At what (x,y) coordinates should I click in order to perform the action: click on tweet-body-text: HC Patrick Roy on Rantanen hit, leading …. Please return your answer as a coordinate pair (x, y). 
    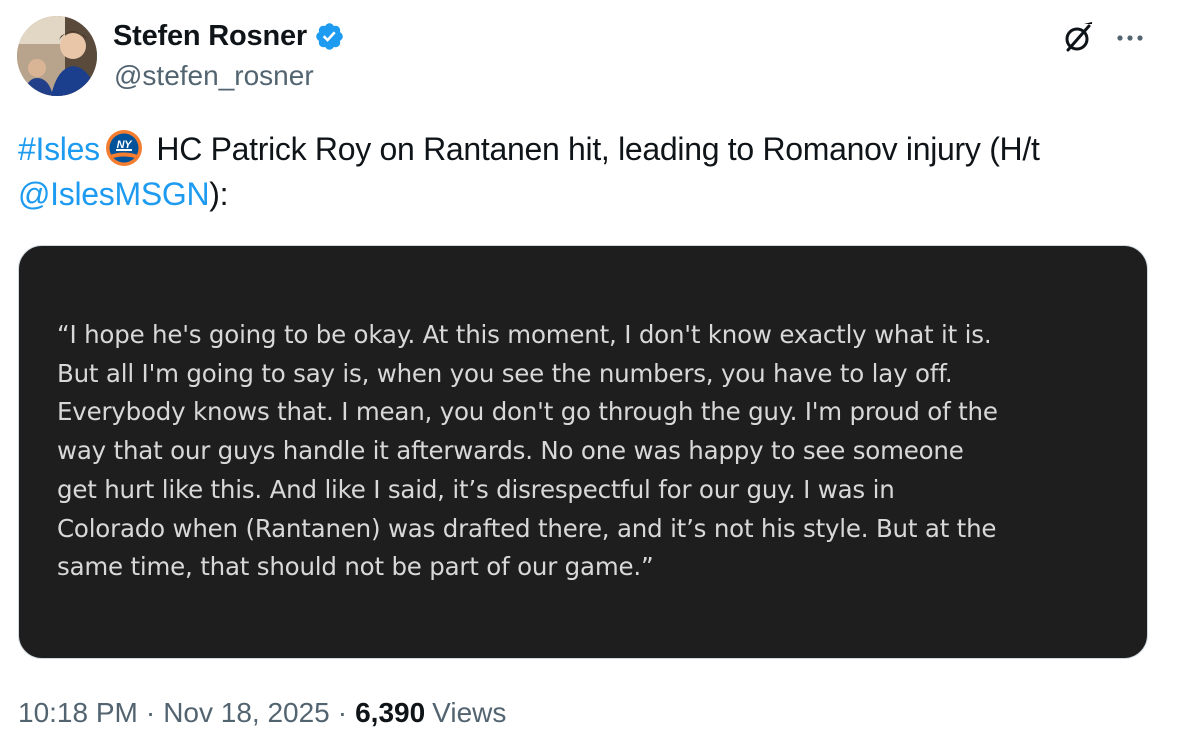
    Looking at the image, I should click on (593, 149).